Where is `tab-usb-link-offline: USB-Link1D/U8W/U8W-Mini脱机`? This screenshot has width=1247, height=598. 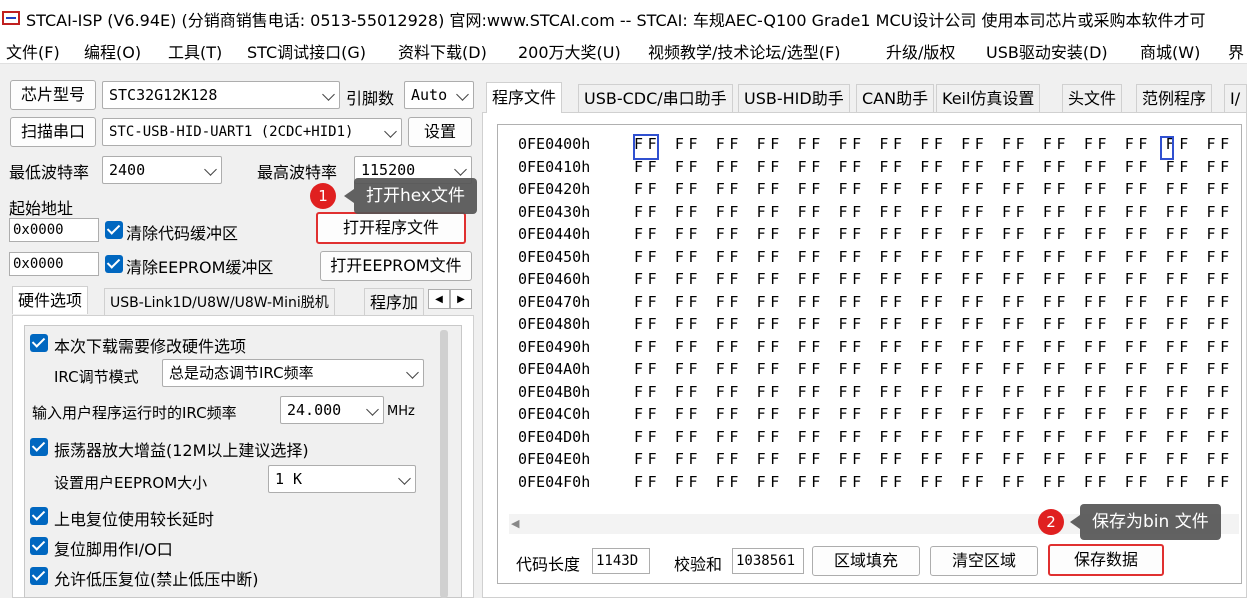 tab-usb-link-offline: USB-Link1D/U8W/U8W-Mini脱机 is located at coordinates (219, 302).